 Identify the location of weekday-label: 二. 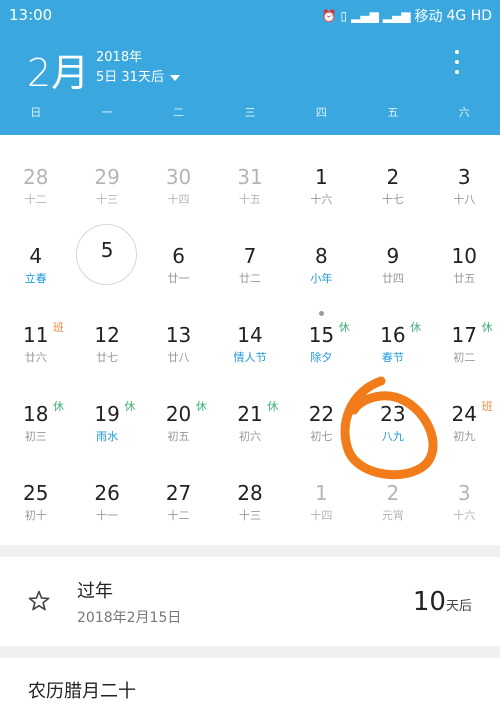
(179, 112).